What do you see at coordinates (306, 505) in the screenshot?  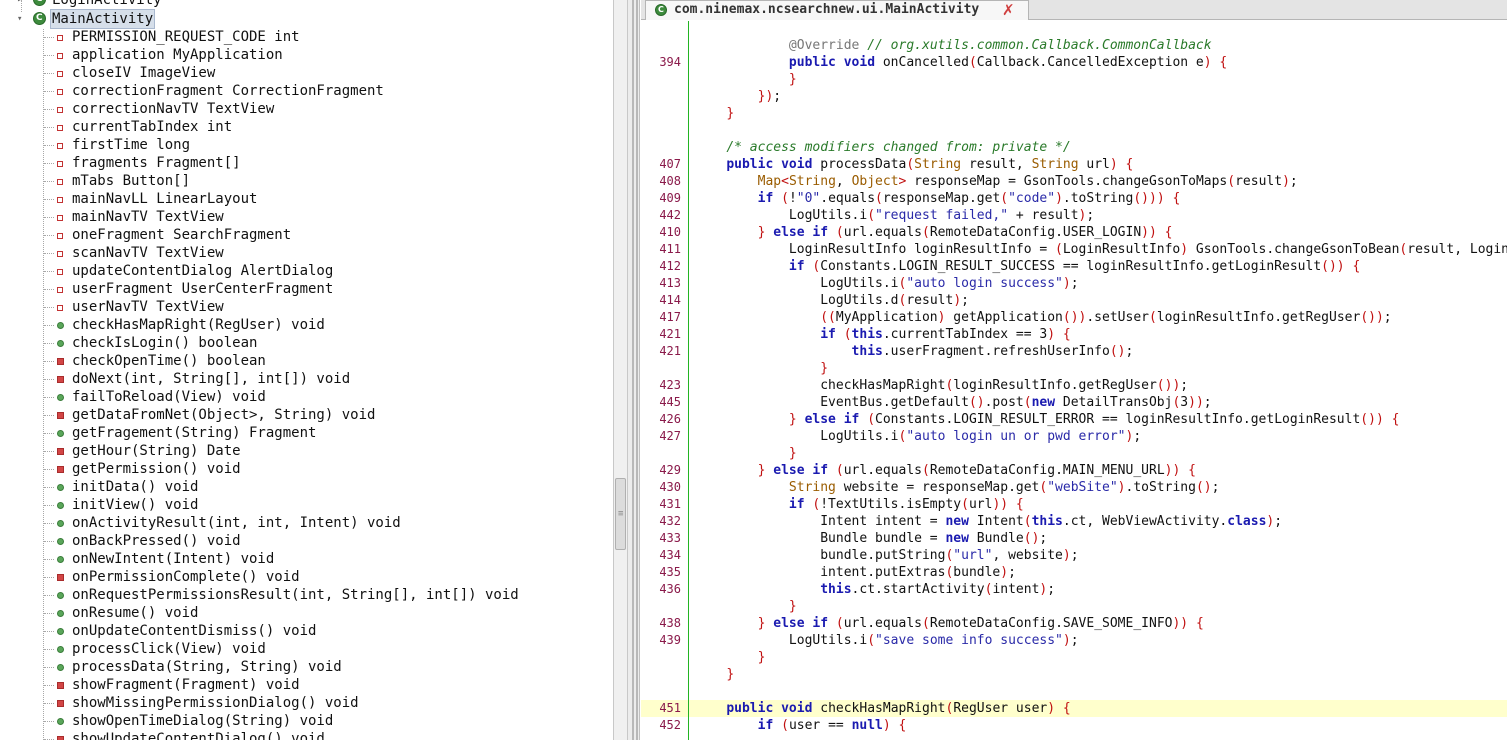 I see `tree-method-item: initView() void` at bounding box center [306, 505].